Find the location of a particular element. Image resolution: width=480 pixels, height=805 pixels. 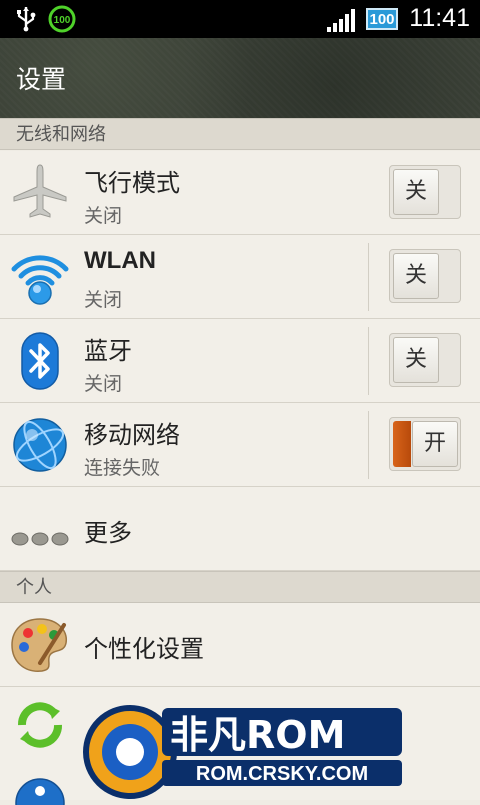

bluetooth-toggle: 关 is located at coordinates (425, 360).